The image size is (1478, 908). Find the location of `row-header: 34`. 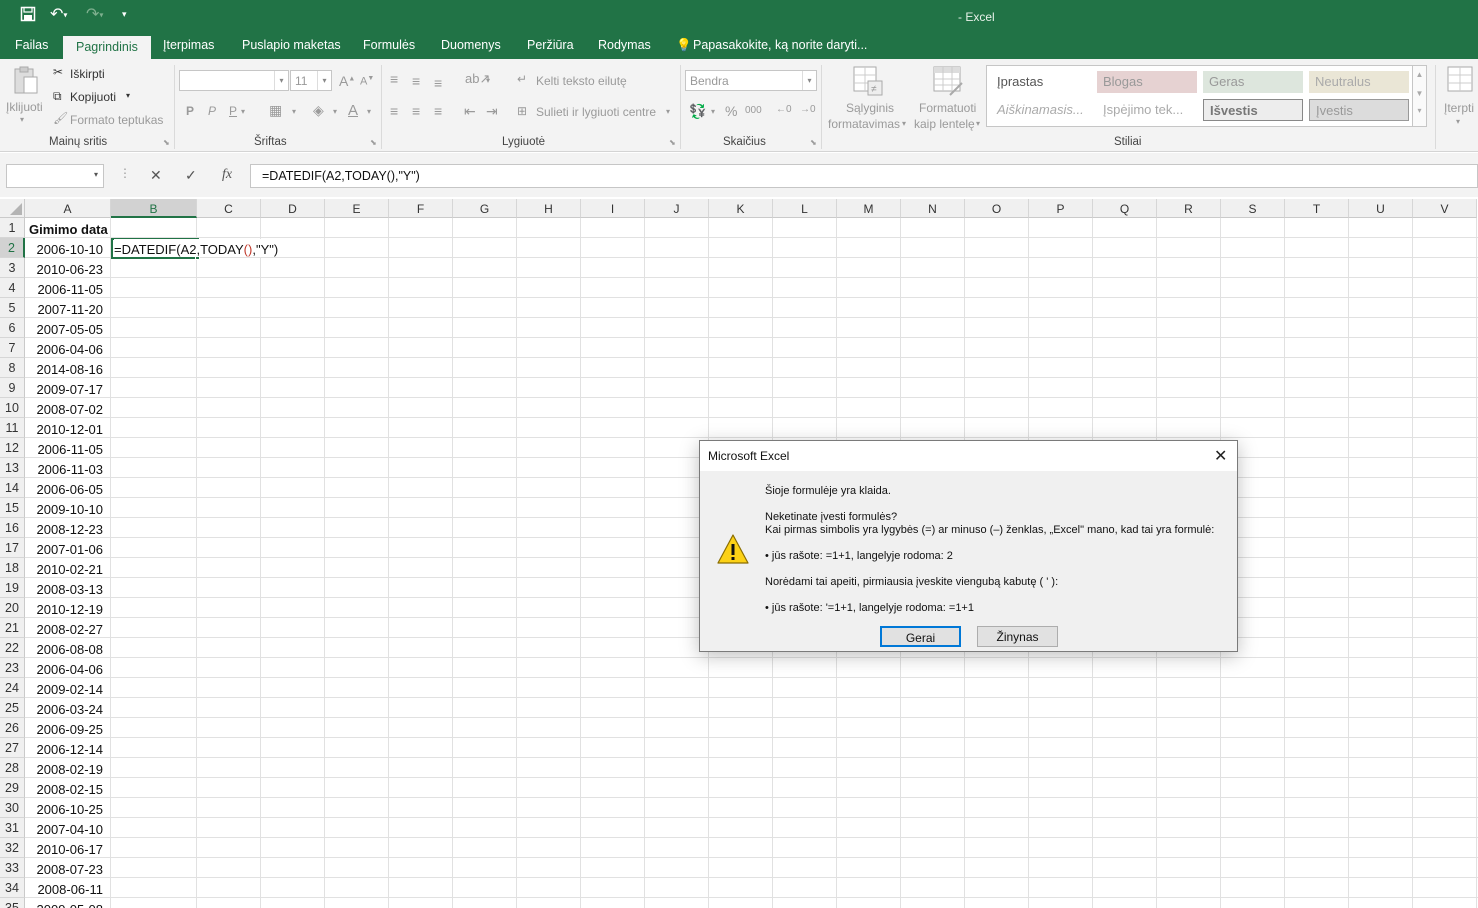

row-header: 34 is located at coordinates (12, 888).